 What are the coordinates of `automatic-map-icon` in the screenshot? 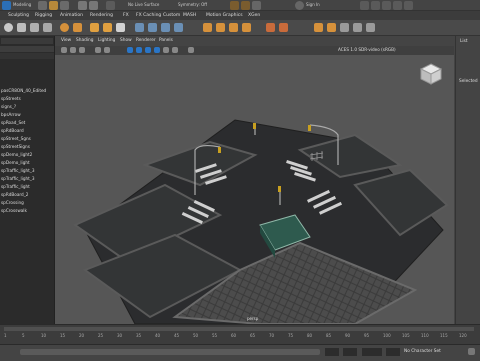 It's located at (357, 27).